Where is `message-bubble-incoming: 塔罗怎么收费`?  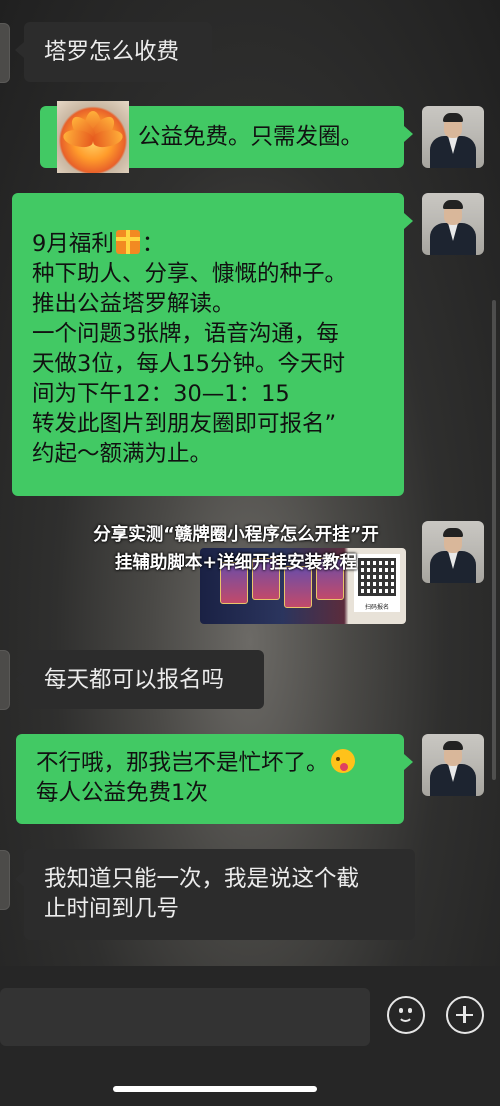
message-bubble-incoming: 塔罗怎么收费 is located at coordinates (118, 52).